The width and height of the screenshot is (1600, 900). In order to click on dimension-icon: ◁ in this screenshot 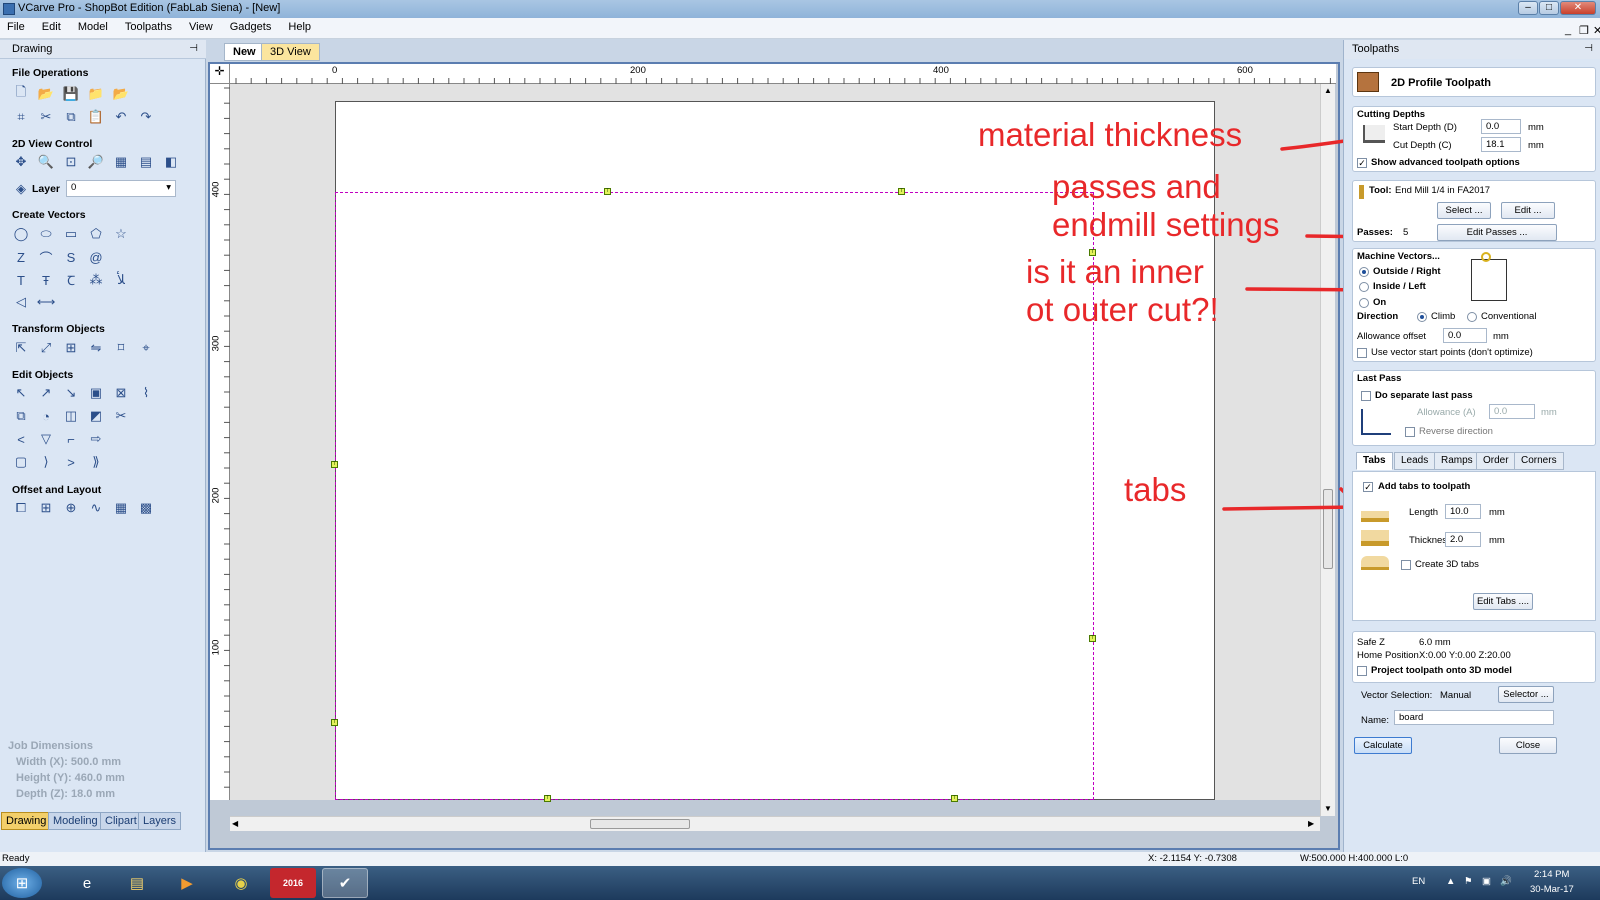, I will do `click(21, 302)`.